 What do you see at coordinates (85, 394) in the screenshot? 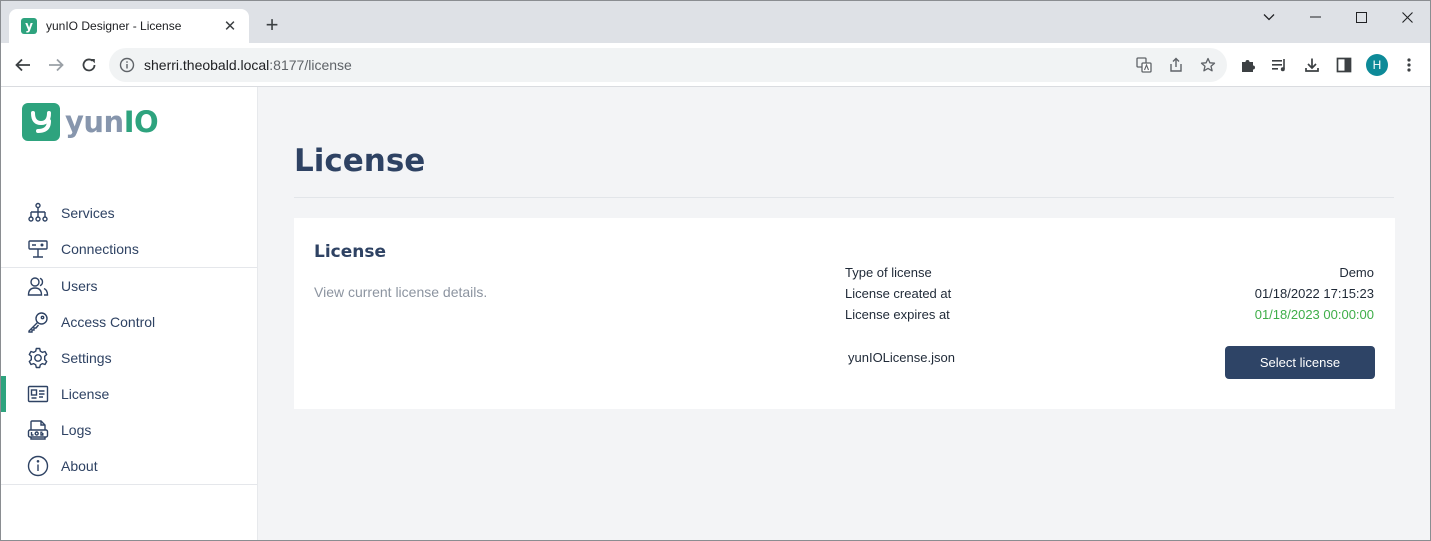
I see `sidebar-item-label: License` at bounding box center [85, 394].